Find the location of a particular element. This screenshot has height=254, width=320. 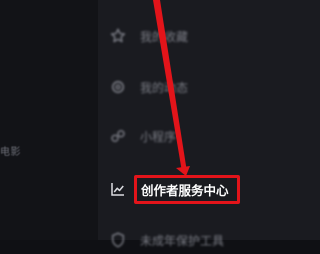

menu-item-mini-program: 小程序 is located at coordinates (208, 136).